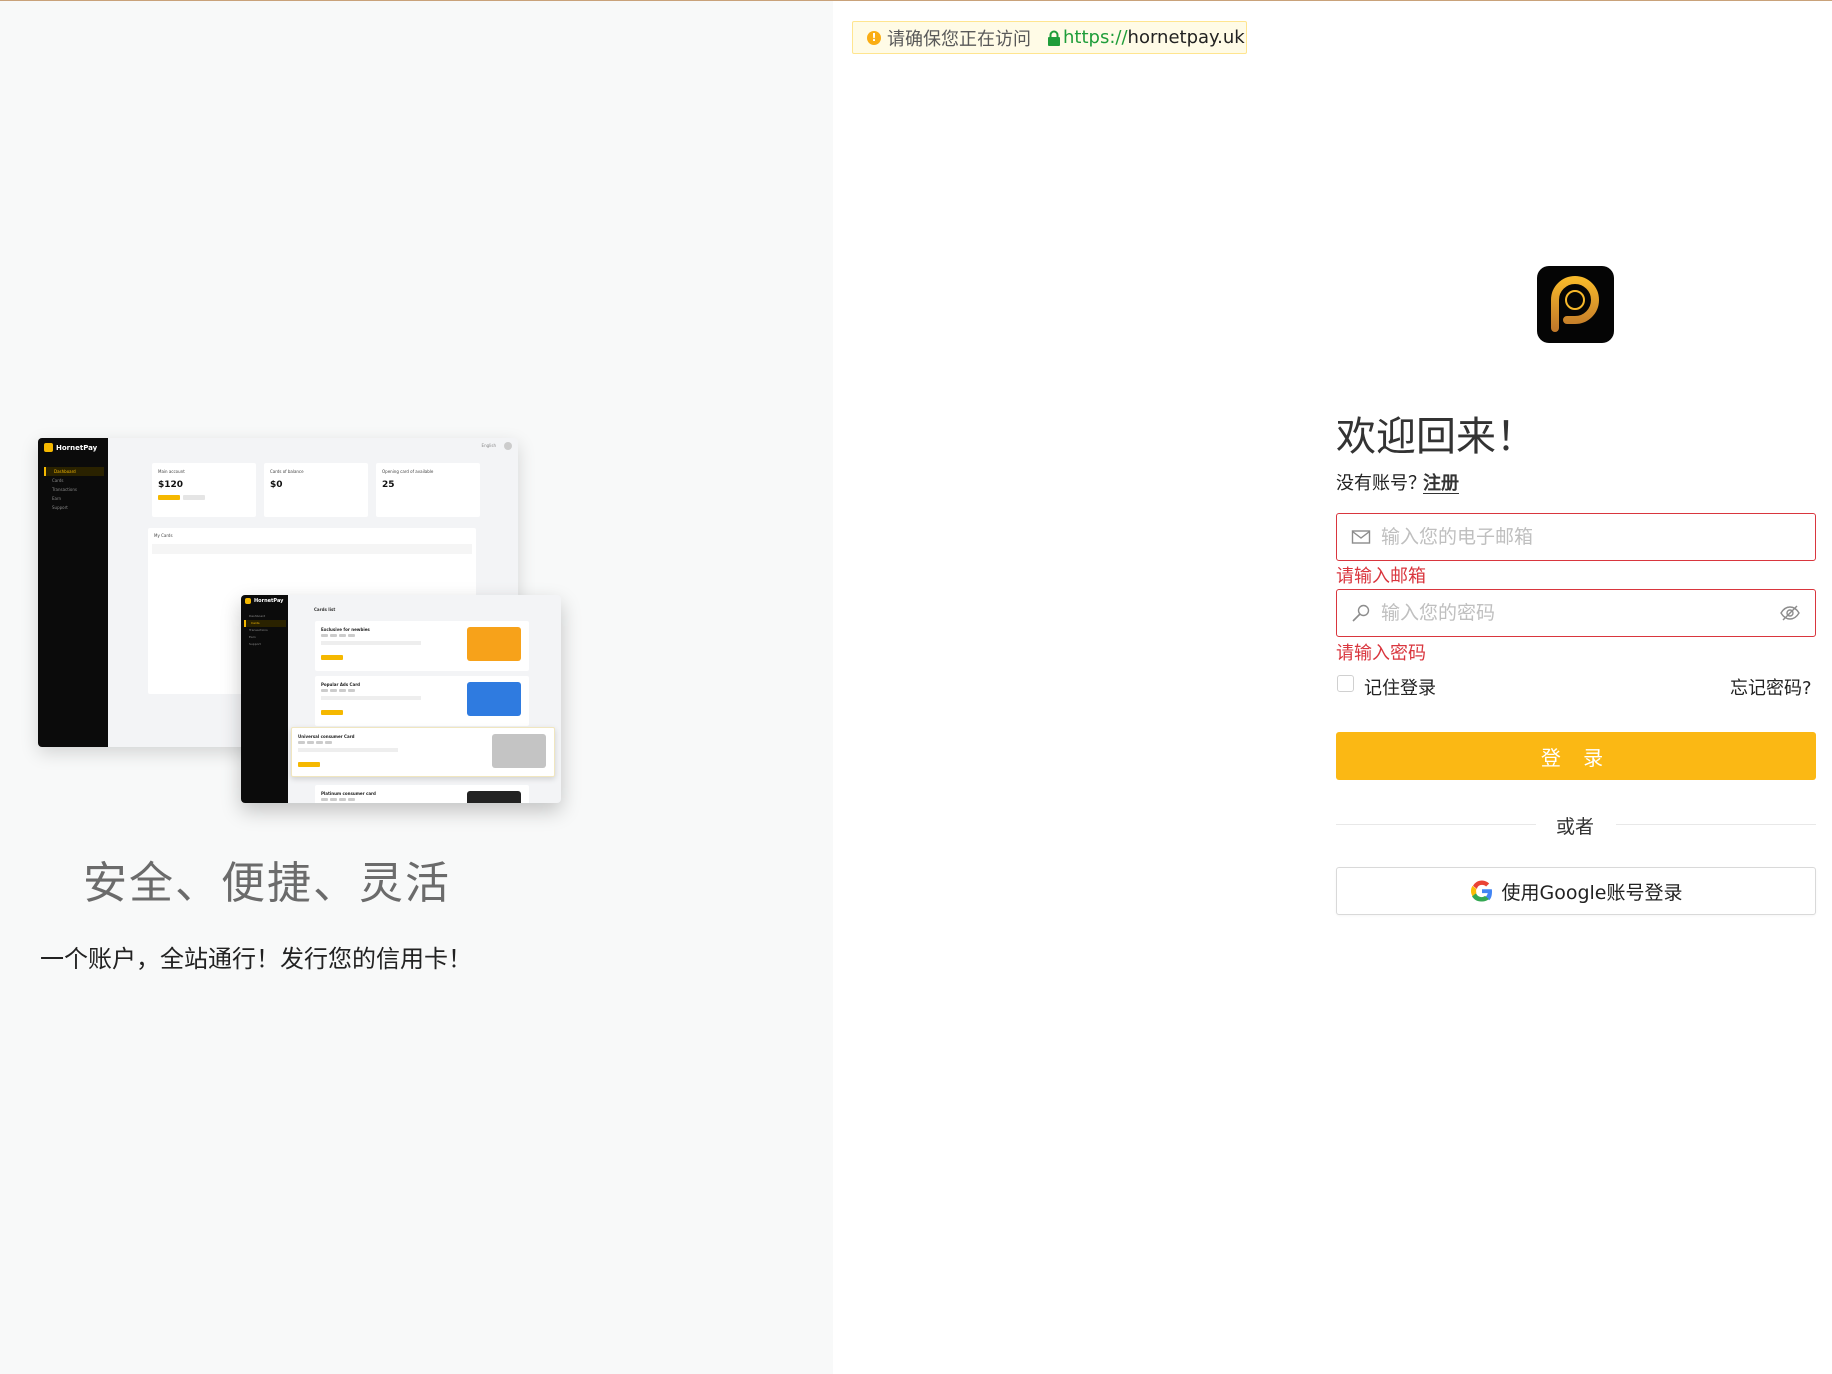 The image size is (1832, 1374). Describe the element at coordinates (348, 793) in the screenshot. I see `mockup-card-name: Platinum consumer card` at that location.